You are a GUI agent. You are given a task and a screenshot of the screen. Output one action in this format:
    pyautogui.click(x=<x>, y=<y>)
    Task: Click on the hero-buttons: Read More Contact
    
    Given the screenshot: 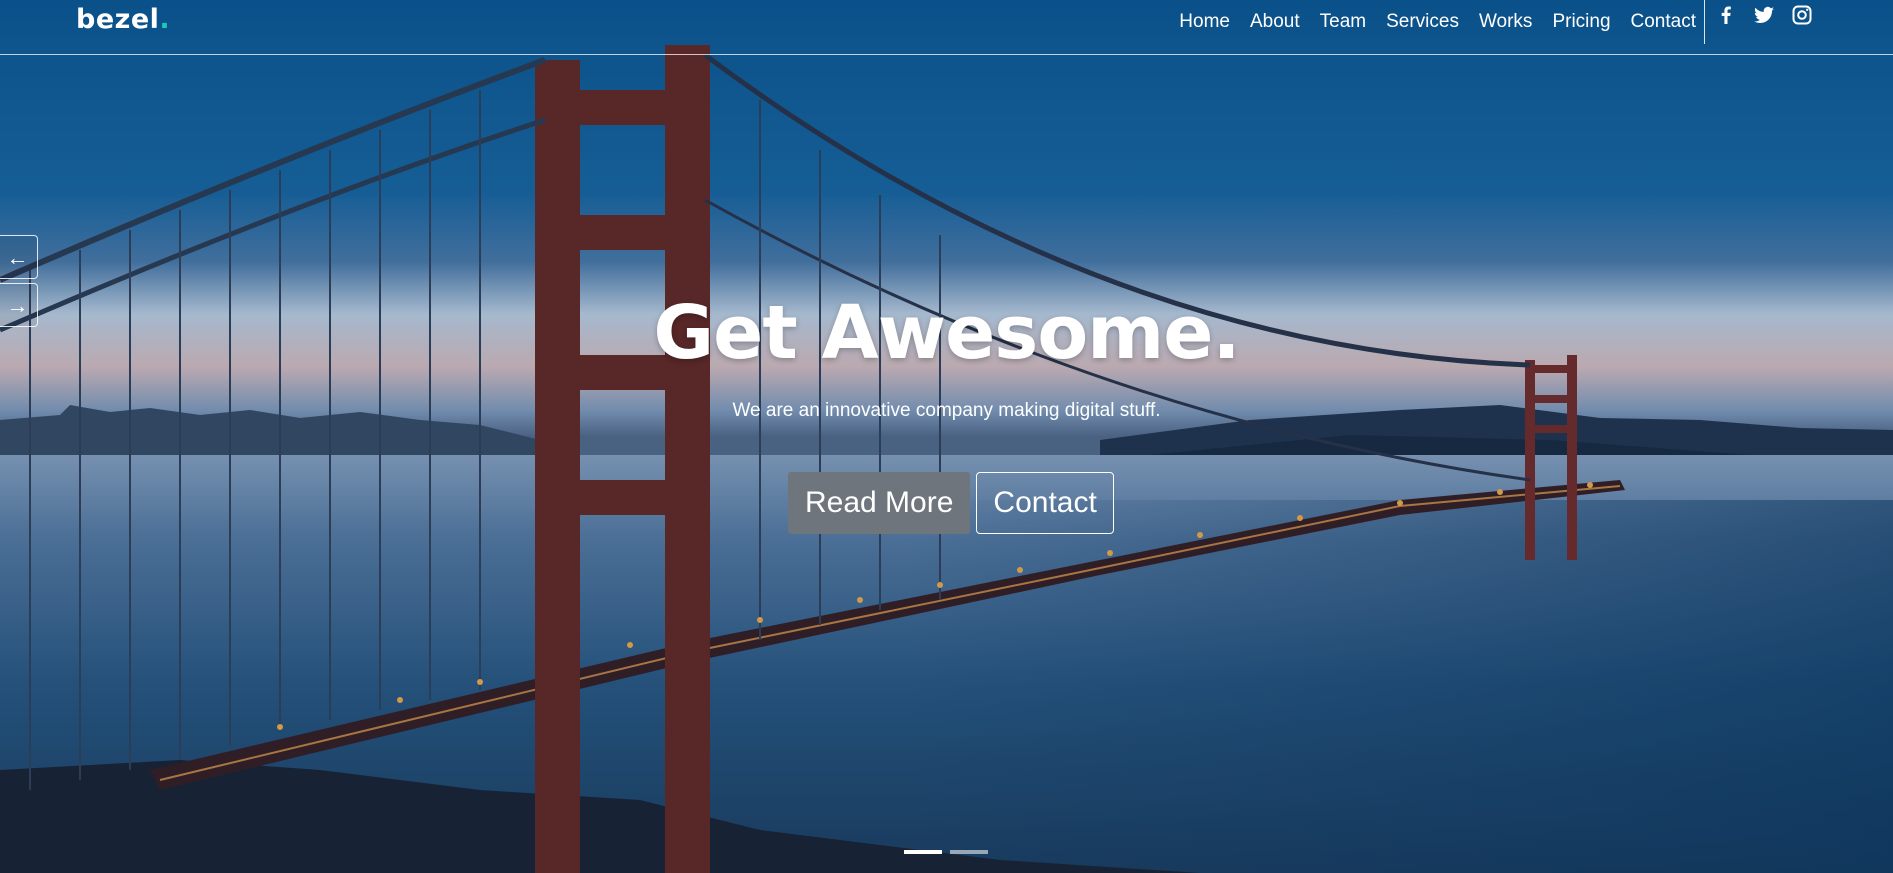 What is the action you would take?
    pyautogui.click(x=951, y=503)
    